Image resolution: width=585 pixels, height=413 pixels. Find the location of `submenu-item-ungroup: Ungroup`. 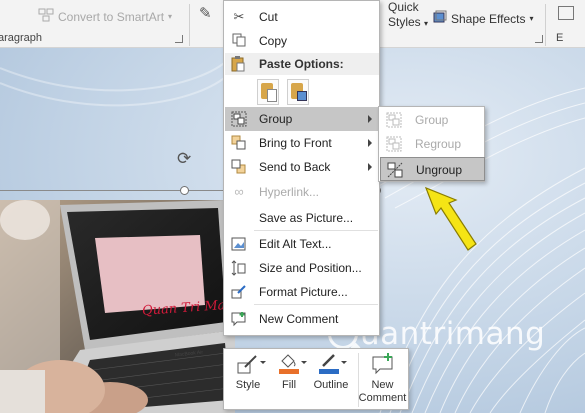

submenu-item-ungroup: Ungroup is located at coordinates (432, 169).